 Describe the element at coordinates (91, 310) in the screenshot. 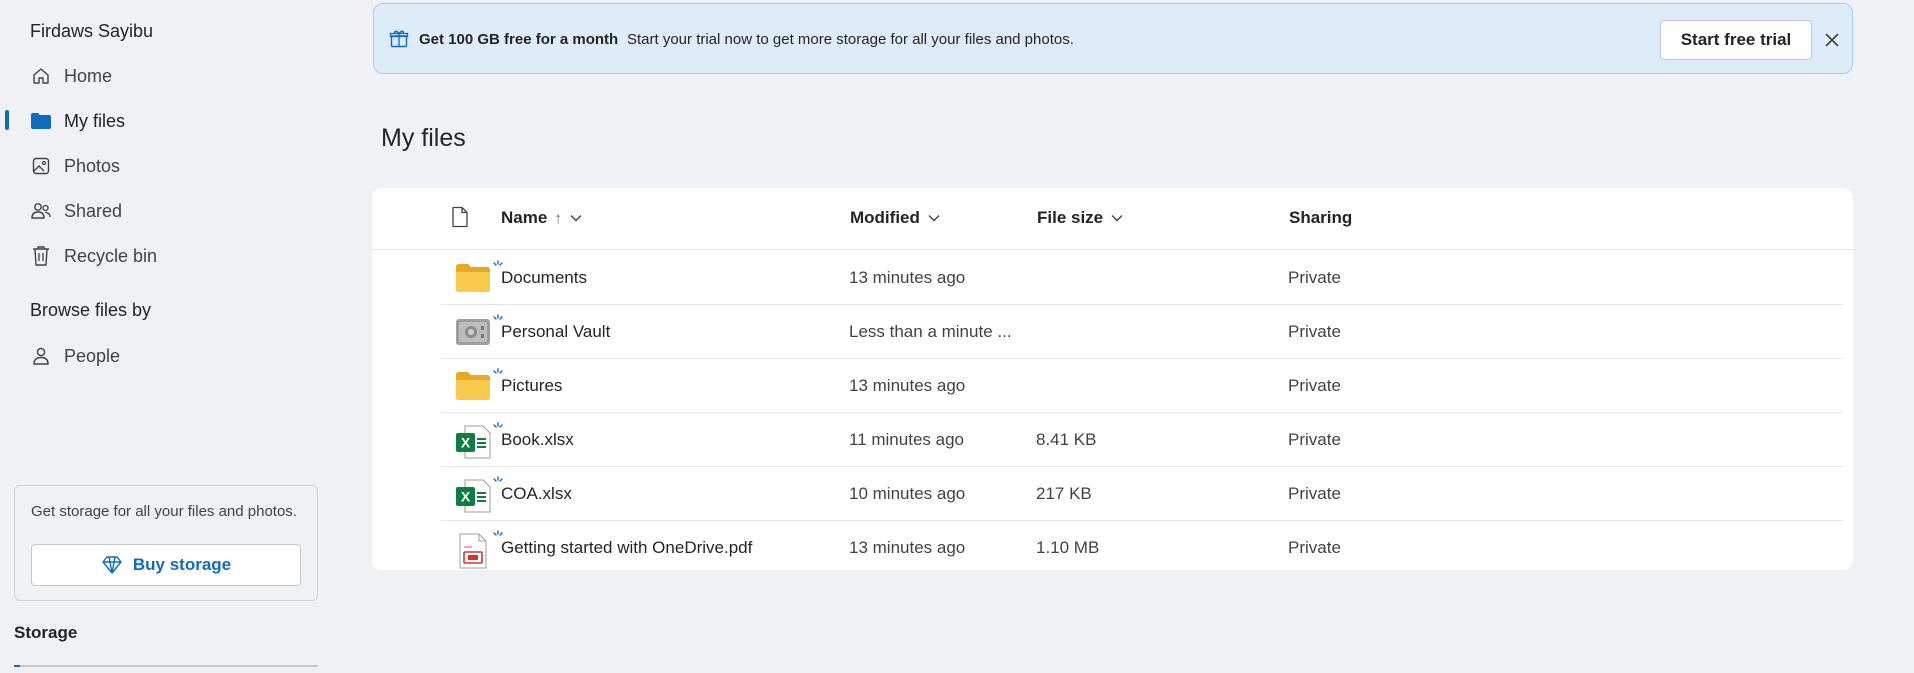

I see `browse-files-by-heading: Browse files by` at that location.